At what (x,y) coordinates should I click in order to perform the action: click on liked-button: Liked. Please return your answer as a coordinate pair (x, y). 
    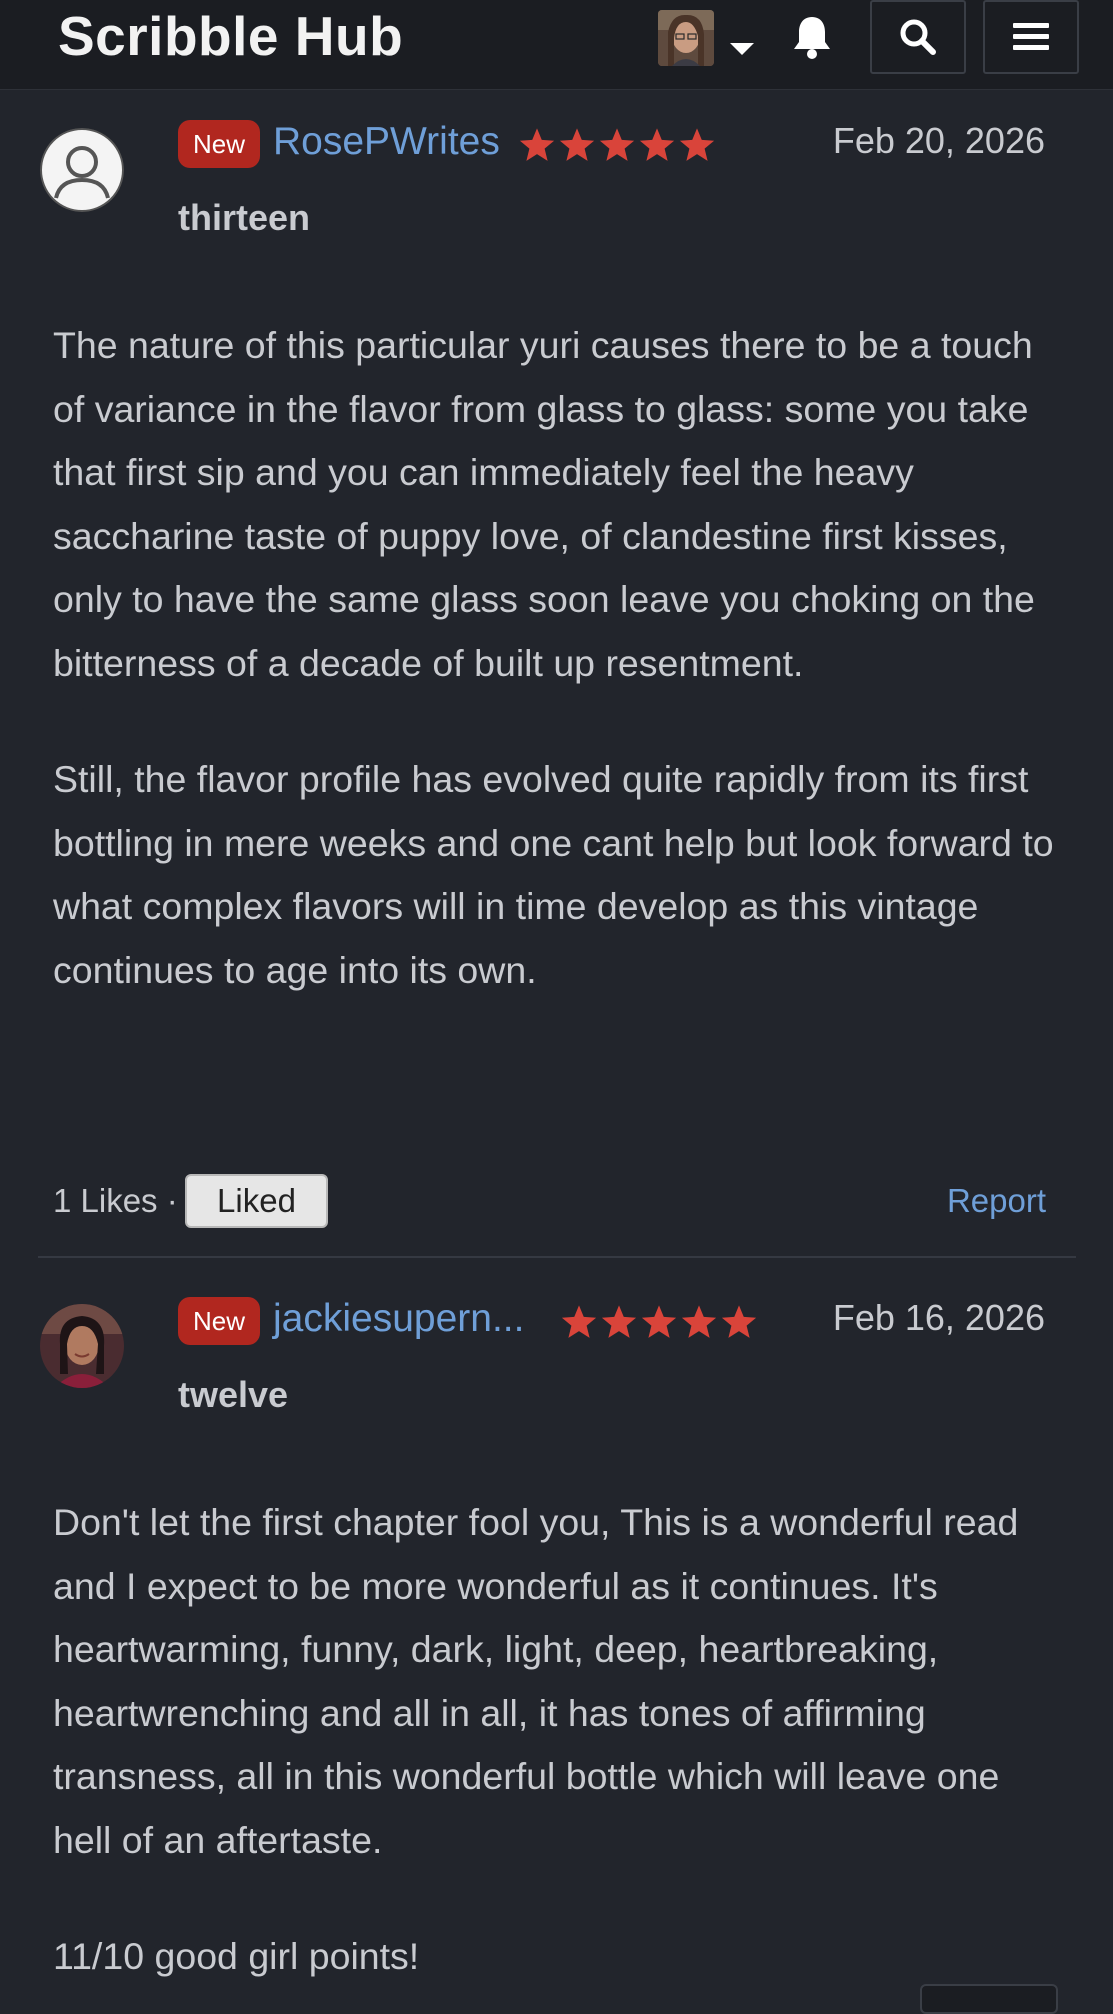
    Looking at the image, I should click on (256, 1201).